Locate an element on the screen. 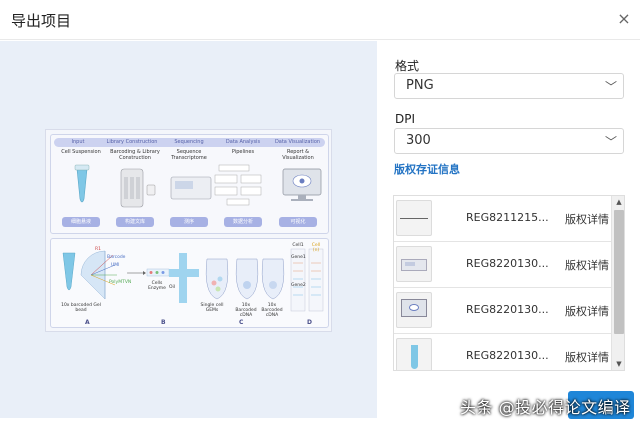 This screenshot has width=640, height=426. figure-label: Cells Enzyme is located at coordinates (157, 286).